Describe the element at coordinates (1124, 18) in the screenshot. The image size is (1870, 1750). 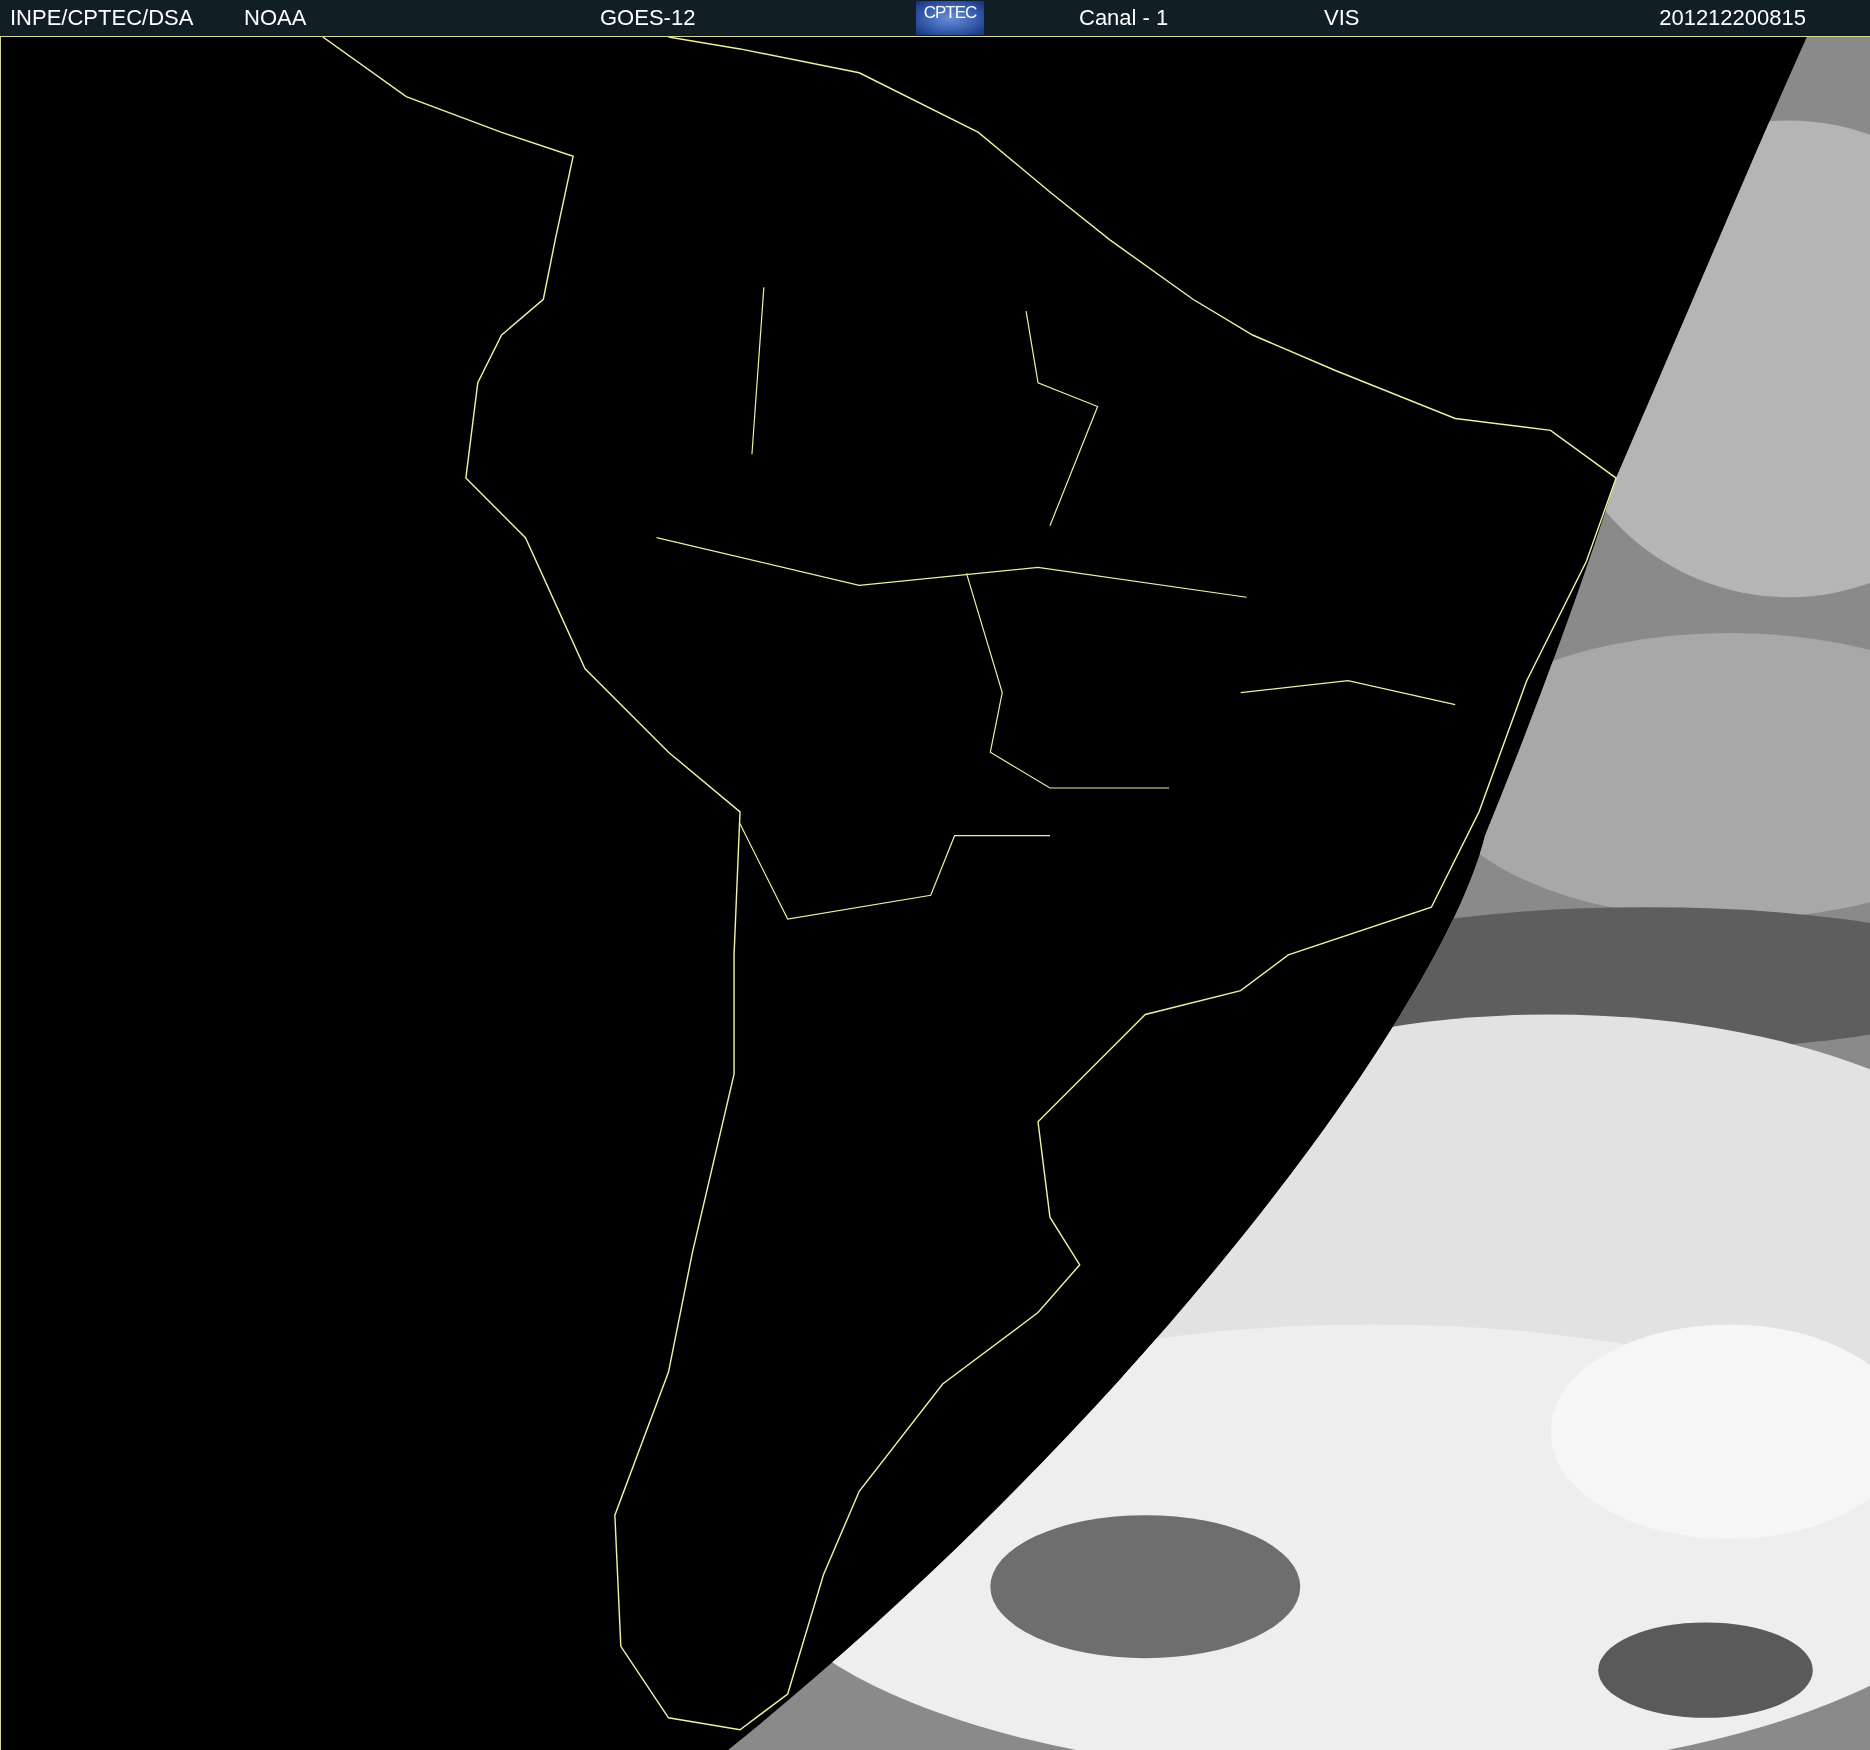
I see `header-label: Canal - 1` at that location.